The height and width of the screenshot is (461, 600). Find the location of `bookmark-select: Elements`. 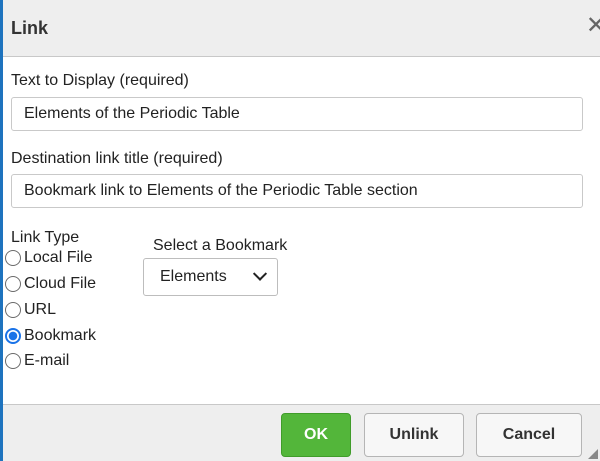

bookmark-select: Elements is located at coordinates (210, 277).